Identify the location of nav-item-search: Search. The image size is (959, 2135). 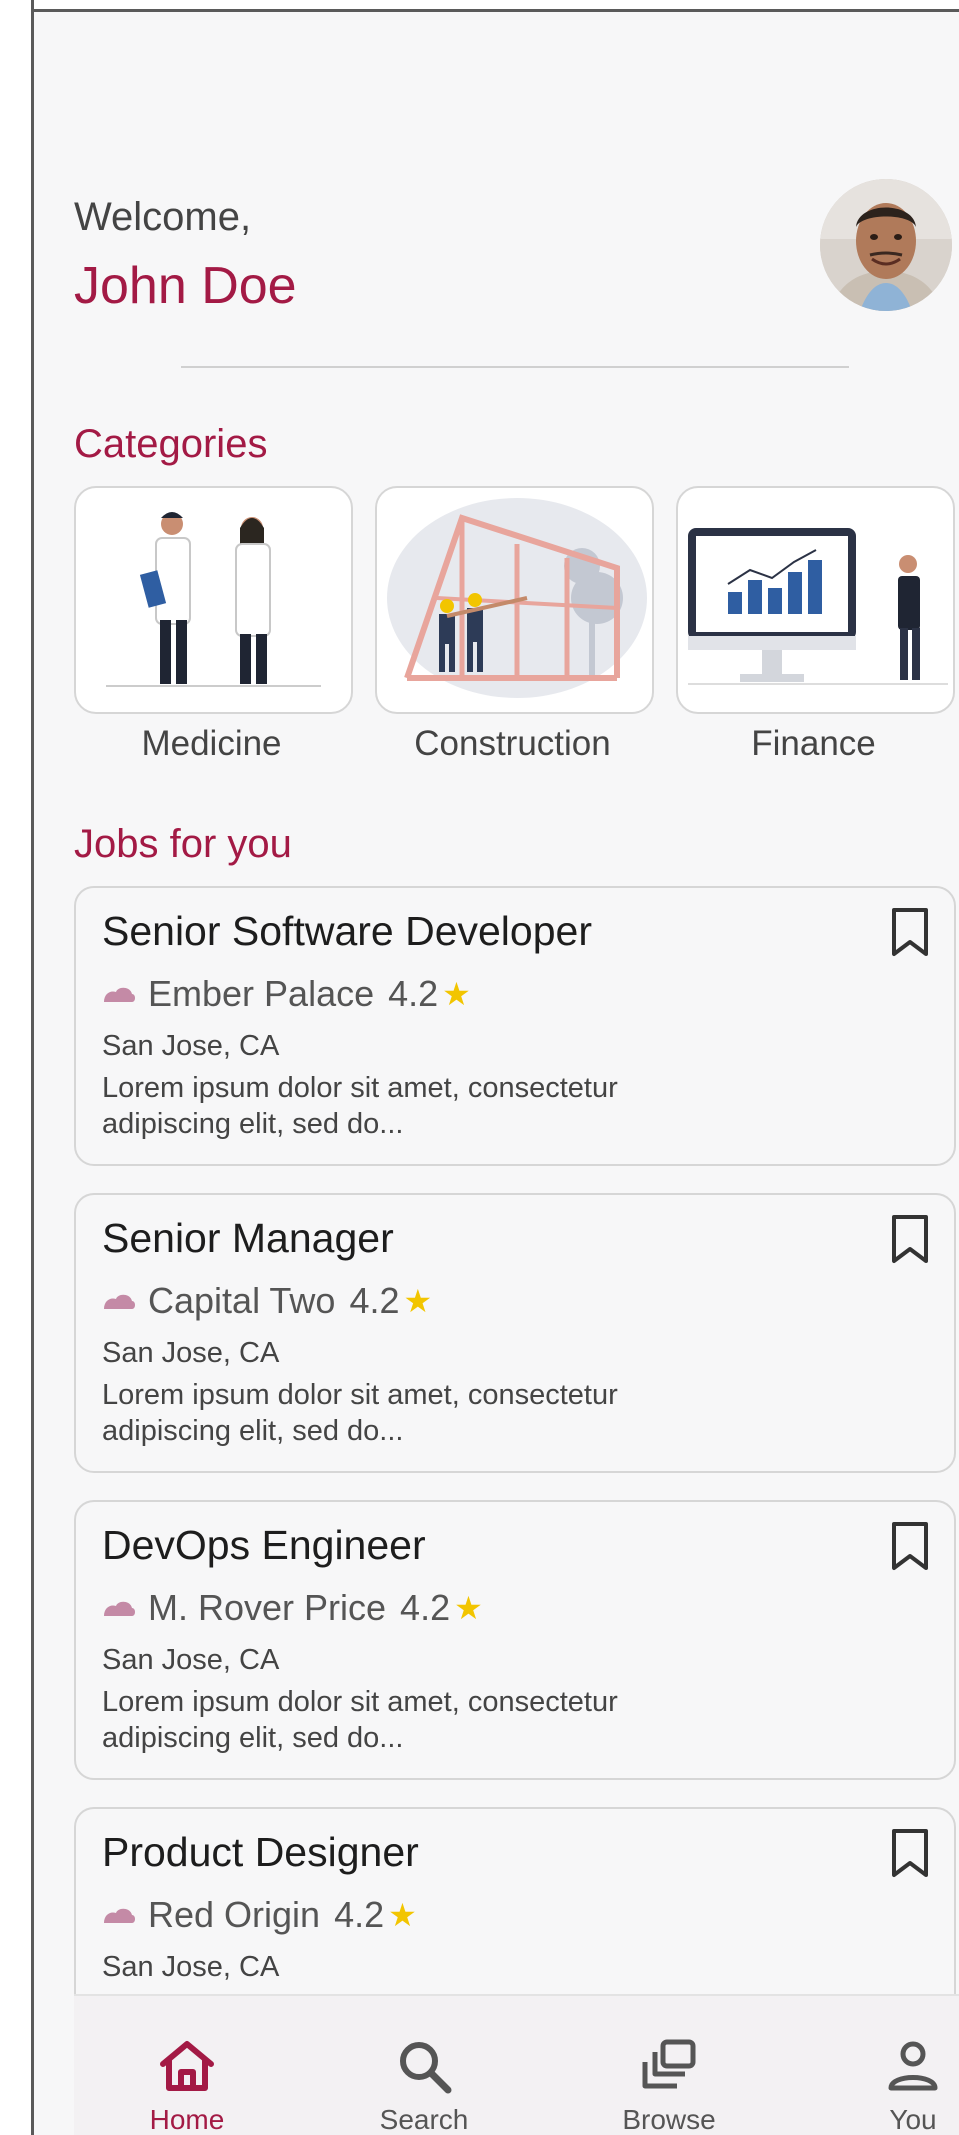
(424, 2065).